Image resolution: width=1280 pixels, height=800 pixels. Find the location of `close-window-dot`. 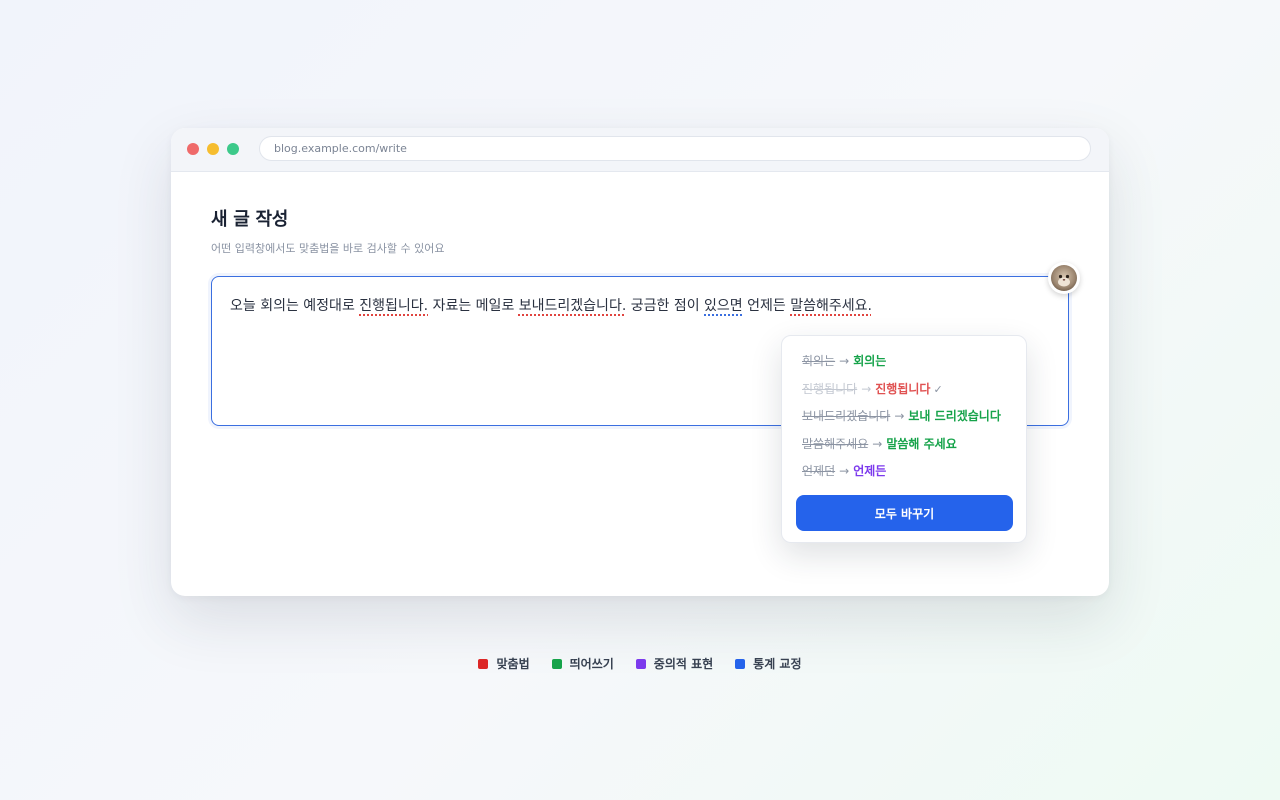

close-window-dot is located at coordinates (193, 149).